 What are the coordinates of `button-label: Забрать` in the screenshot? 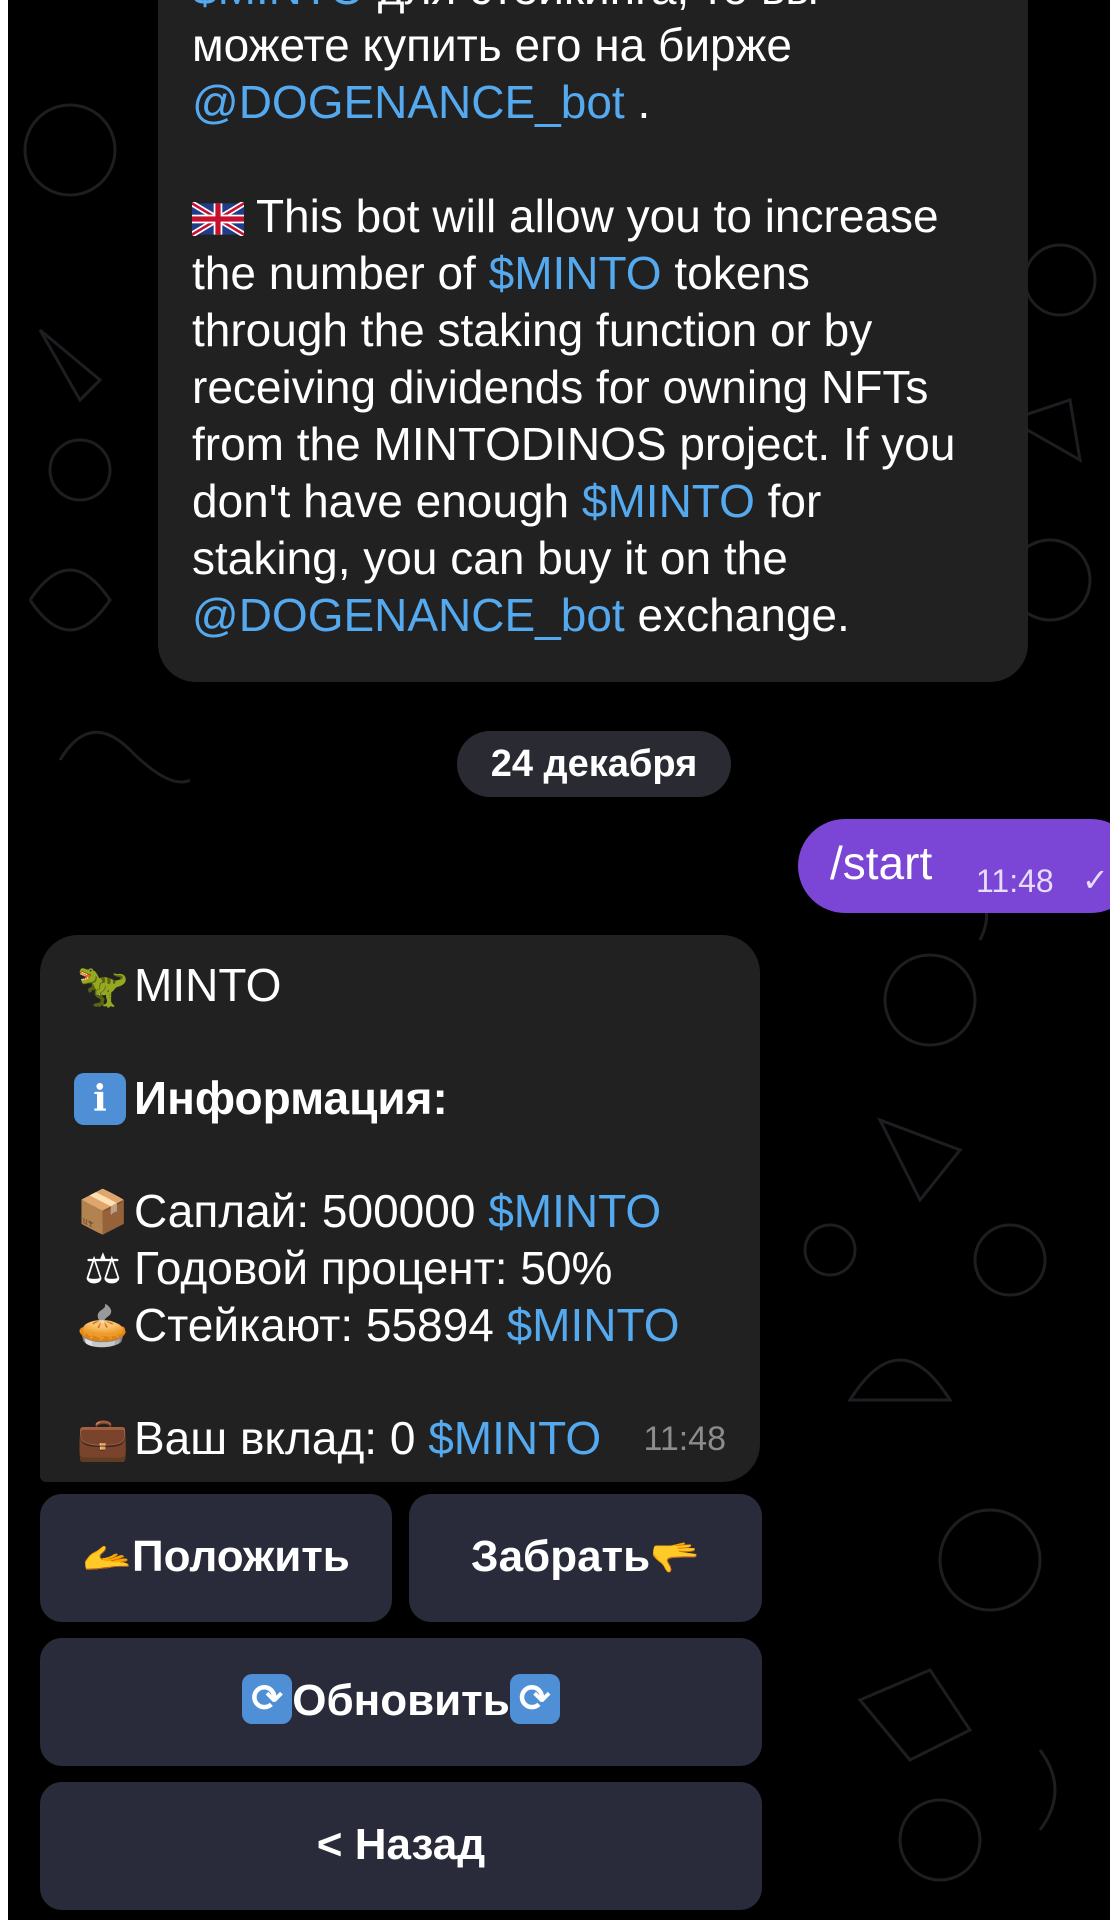 It's located at (561, 1556).